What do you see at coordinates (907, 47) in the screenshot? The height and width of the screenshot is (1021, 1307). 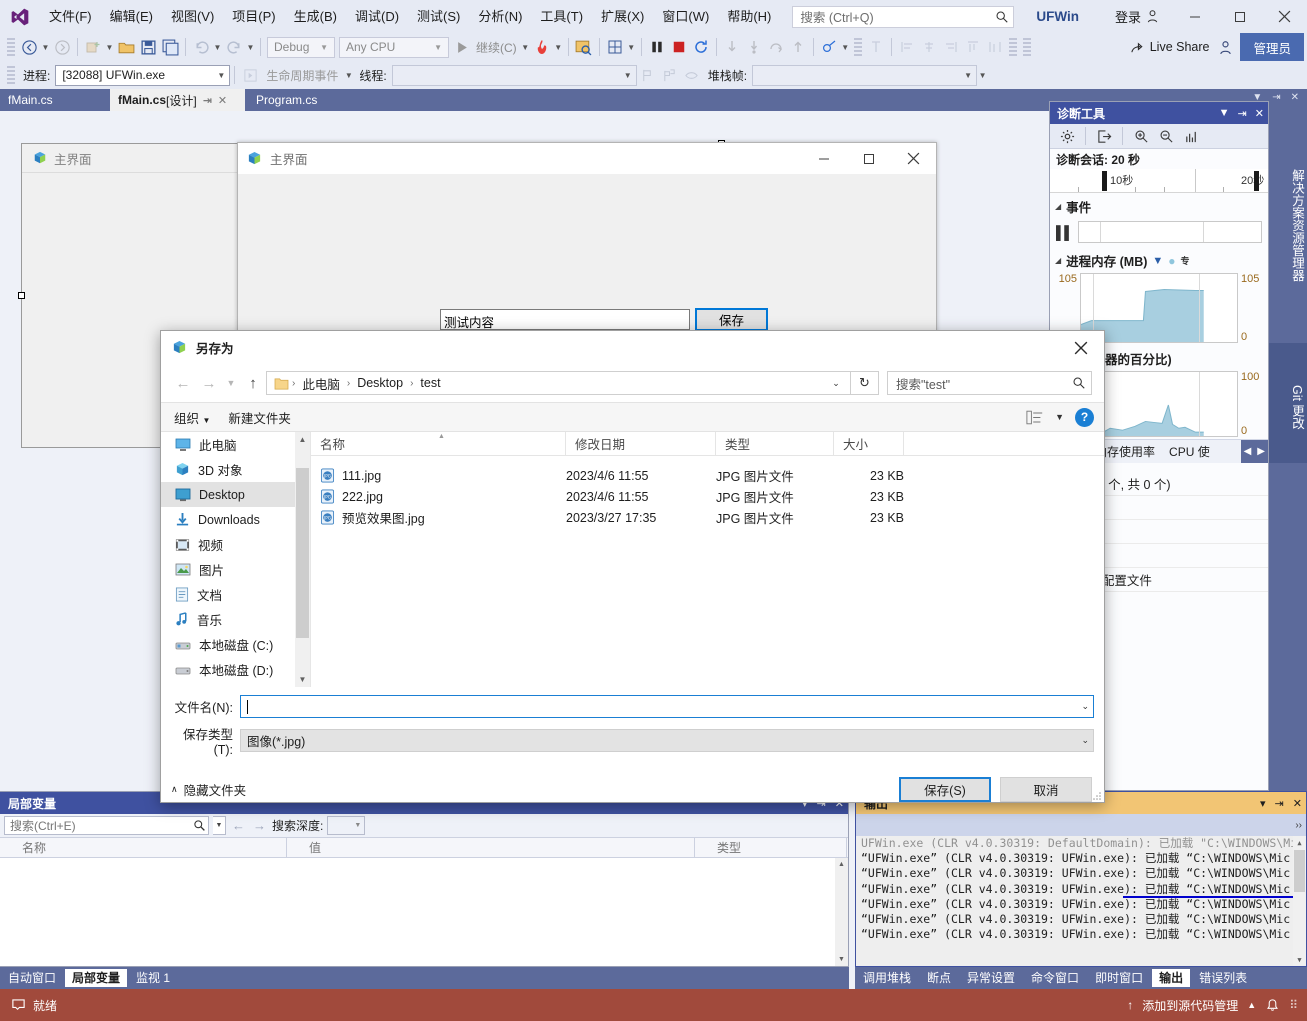 I see `align-left-icon` at bounding box center [907, 47].